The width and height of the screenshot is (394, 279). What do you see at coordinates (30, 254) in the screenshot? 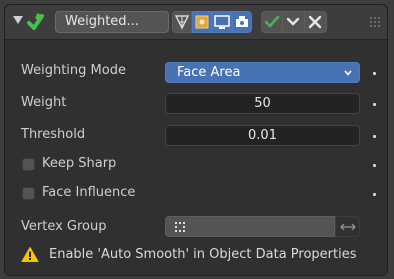
I see `warning-icon` at bounding box center [30, 254].